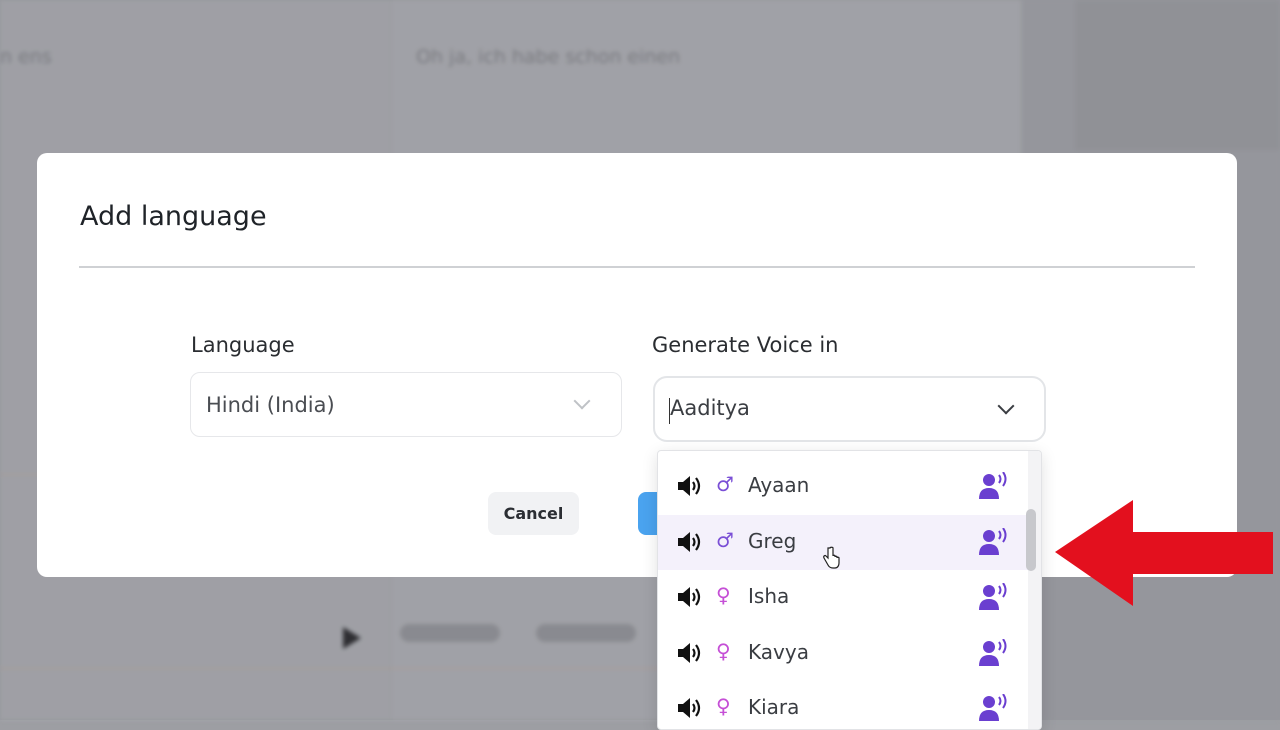  What do you see at coordinates (173, 216) in the screenshot?
I see `modal-title: Add language` at bounding box center [173, 216].